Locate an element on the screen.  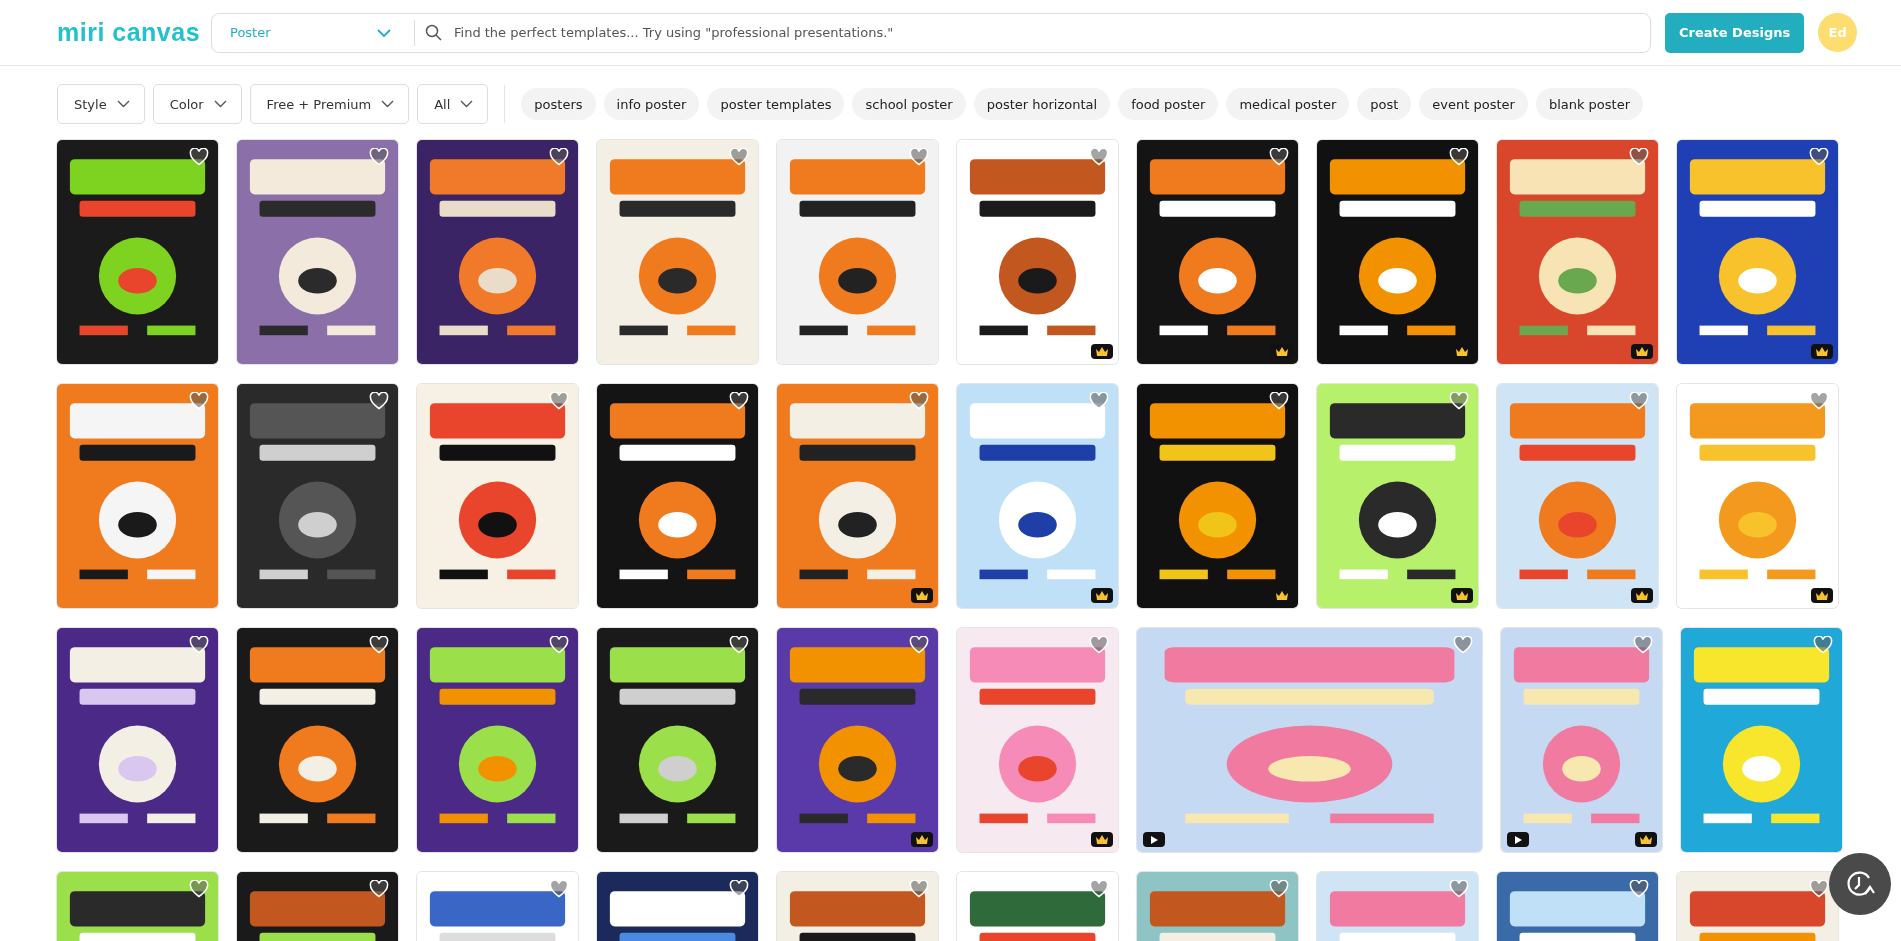
filter-dropdown: Free + Premium is located at coordinates (329, 104).